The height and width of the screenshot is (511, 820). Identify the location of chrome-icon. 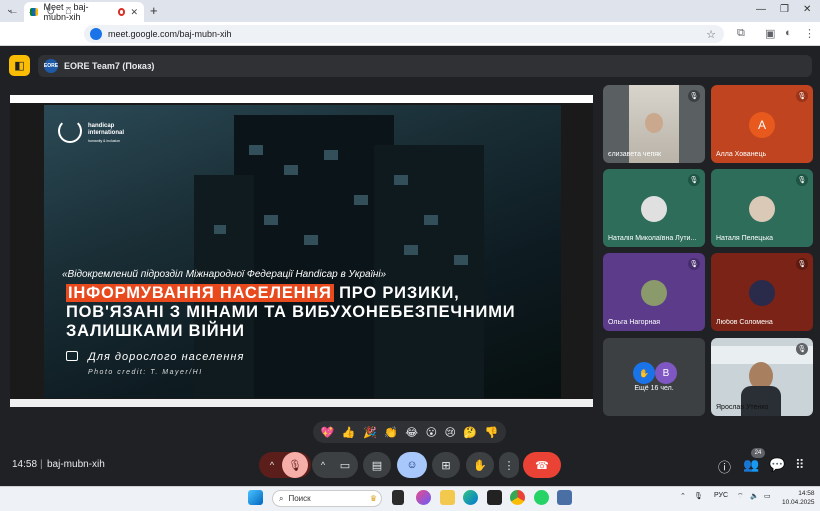
(517, 497).